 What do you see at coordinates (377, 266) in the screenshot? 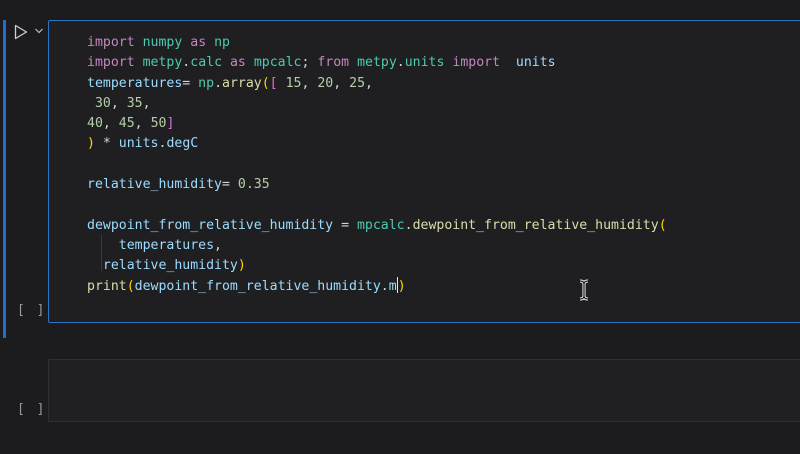
I see `code-line: relative_humidity)` at bounding box center [377, 266].